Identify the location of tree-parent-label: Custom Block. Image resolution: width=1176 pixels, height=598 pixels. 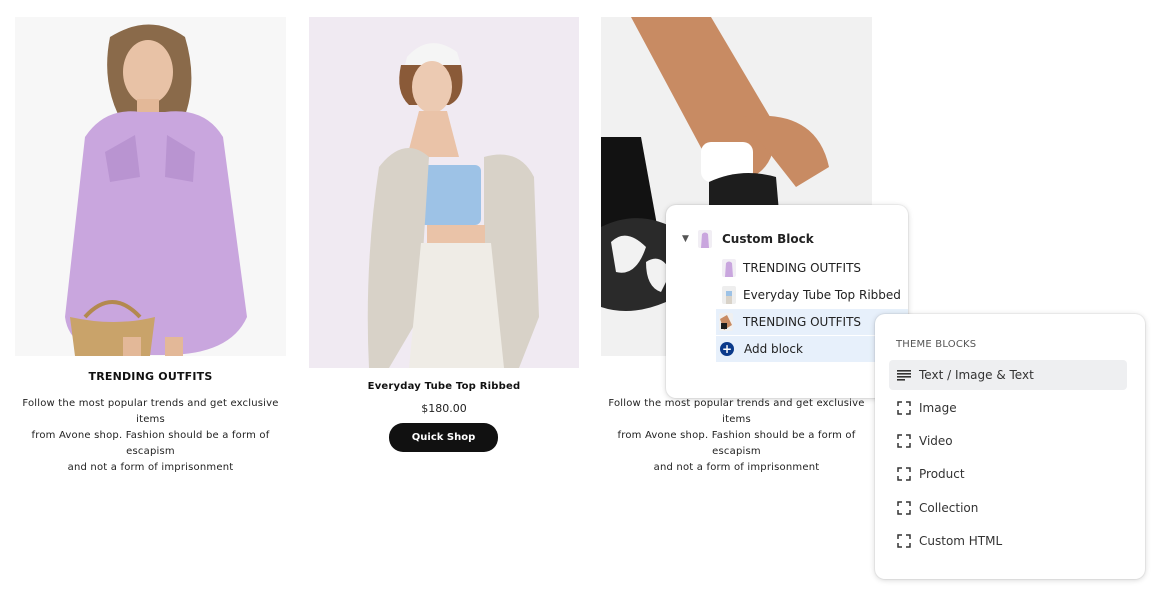
(768, 239).